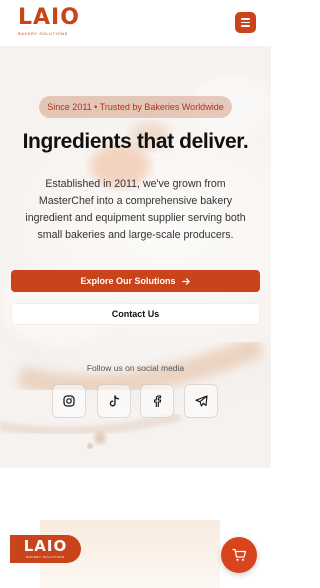 The width and height of the screenshot is (320, 588). I want to click on contact-us-button: Contact Us, so click(135, 314).